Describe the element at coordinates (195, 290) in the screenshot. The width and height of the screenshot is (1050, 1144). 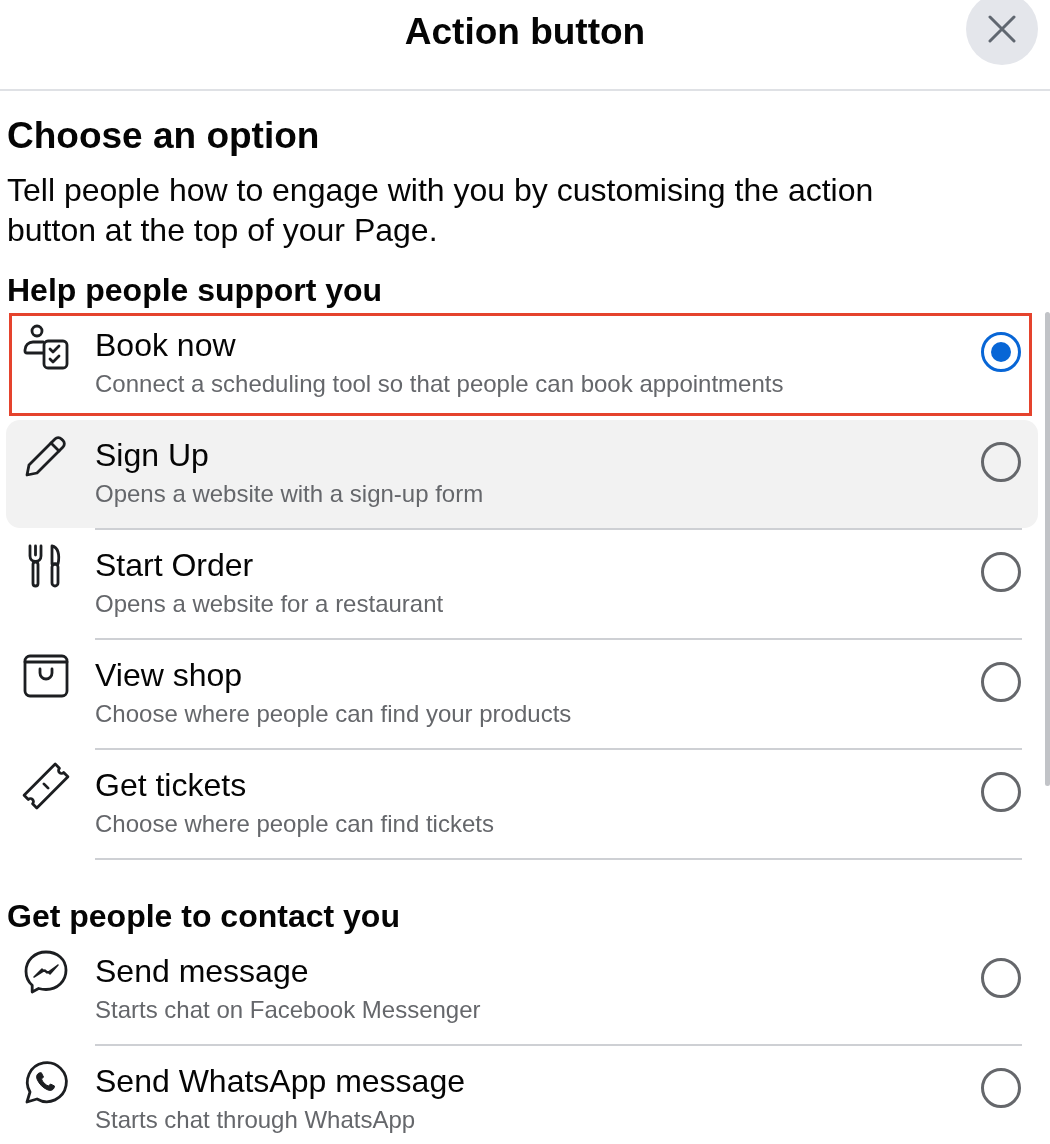
I see `section-heading: Help people support you` at that location.